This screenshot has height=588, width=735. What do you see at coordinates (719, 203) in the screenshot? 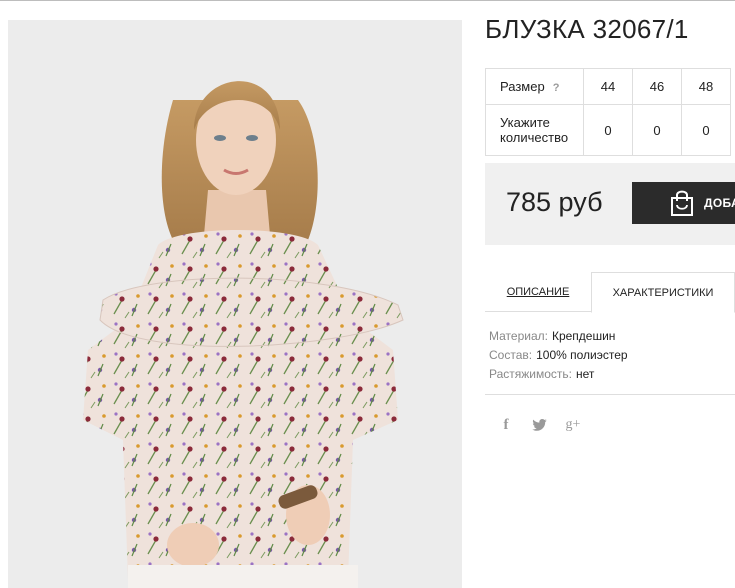
I see `add-to-cart-label: ДОБА` at bounding box center [719, 203].